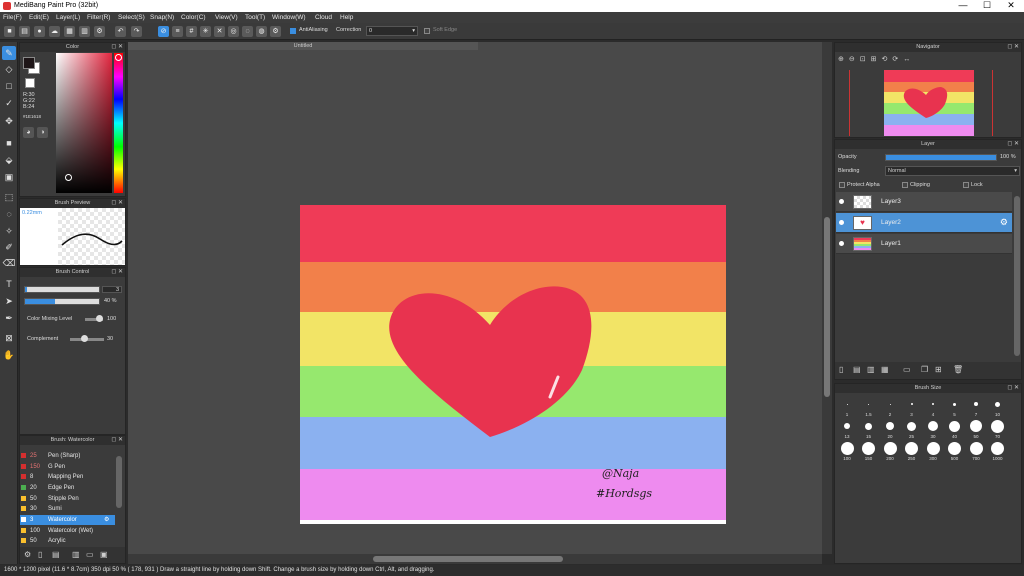  What do you see at coordinates (9, 263) in the screenshot?
I see `select-eraser-icon: ⌫` at bounding box center [9, 263].